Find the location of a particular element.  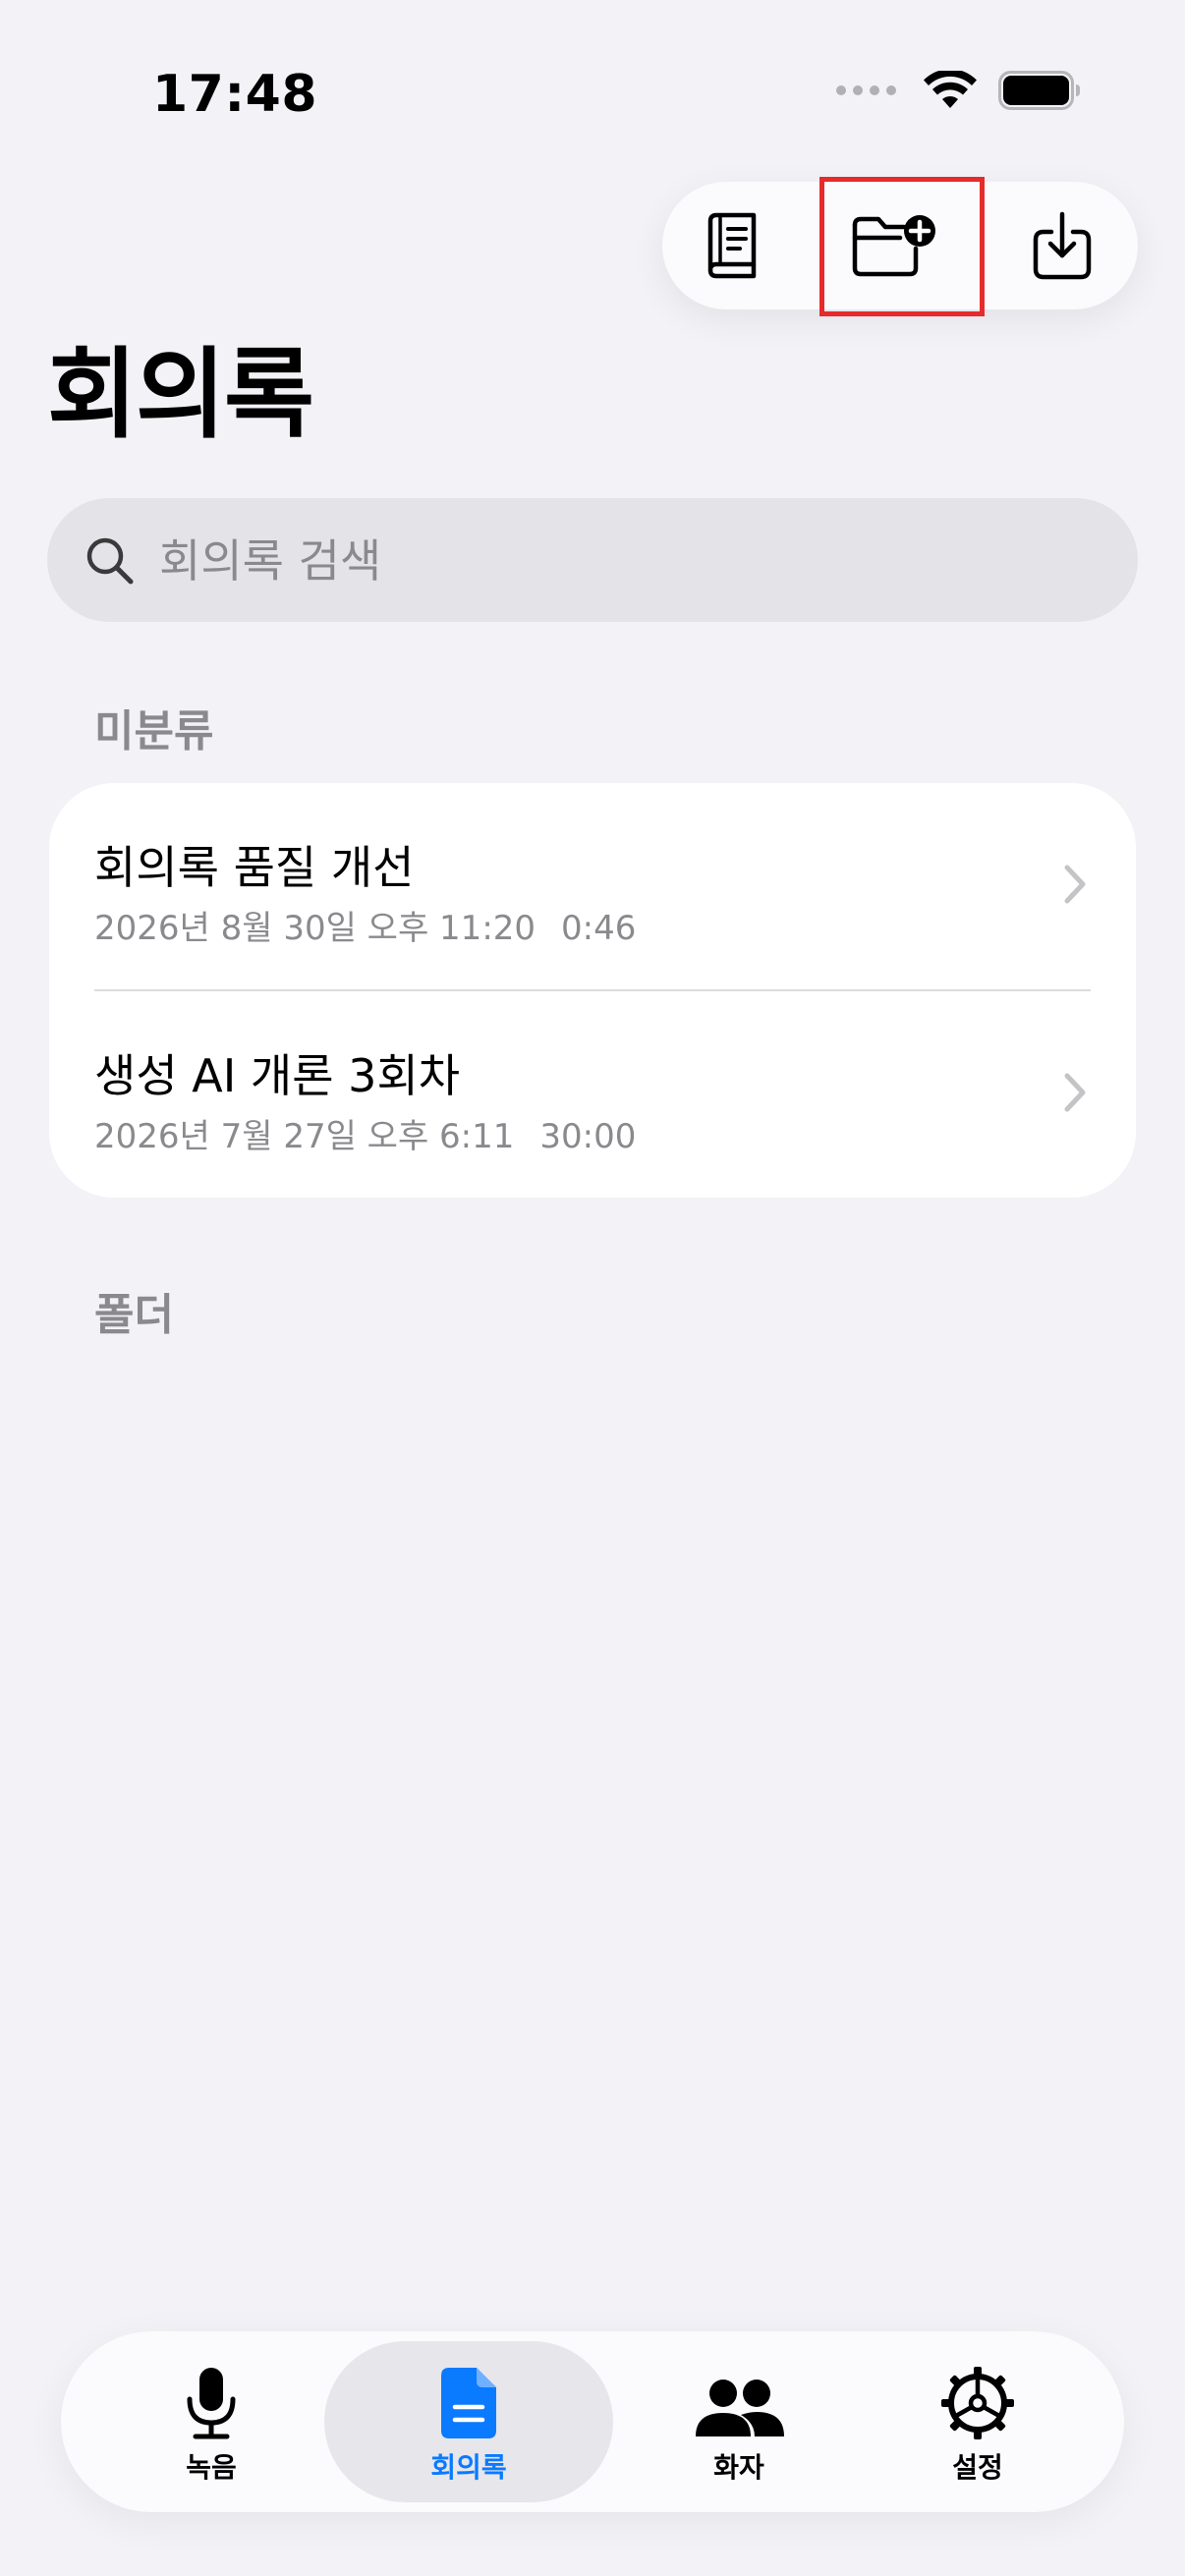

people-icon is located at coordinates (740, 2408).